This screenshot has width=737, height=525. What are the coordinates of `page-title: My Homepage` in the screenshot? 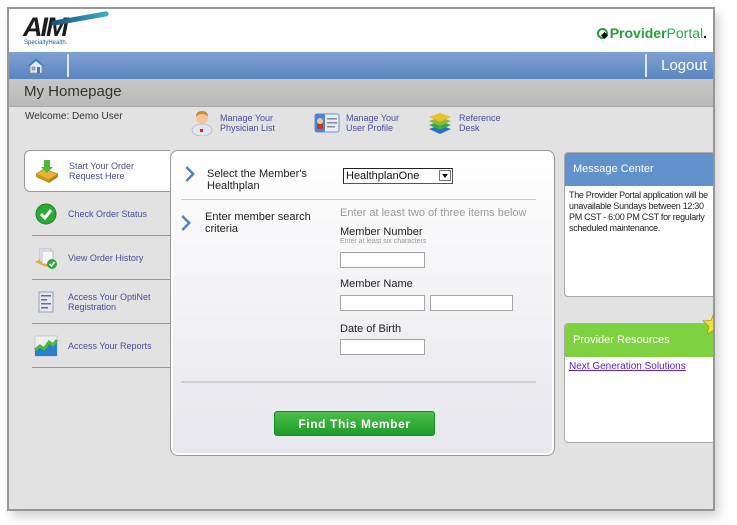 It's located at (73, 91).